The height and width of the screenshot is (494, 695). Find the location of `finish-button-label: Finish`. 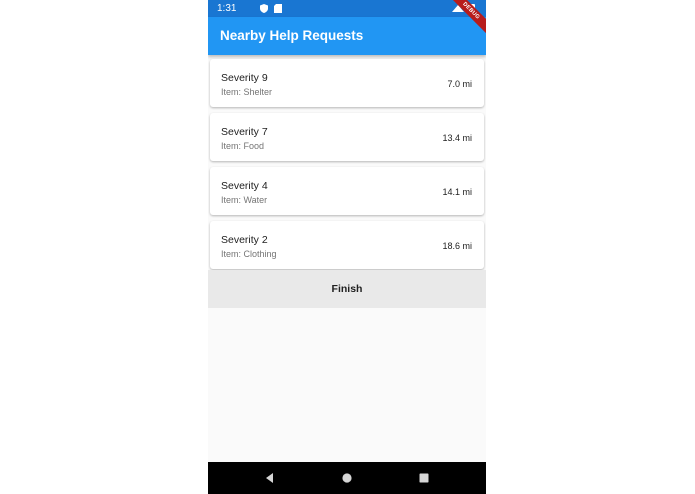

finish-button-label: Finish is located at coordinates (347, 289).